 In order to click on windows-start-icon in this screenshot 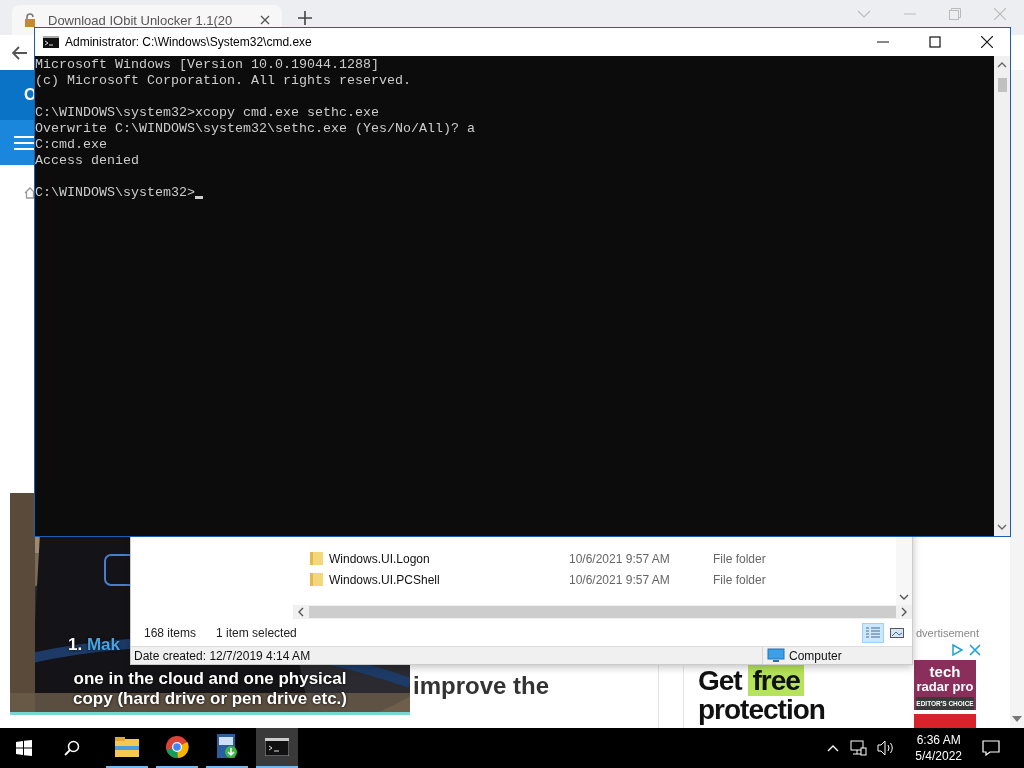, I will do `click(24, 748)`.